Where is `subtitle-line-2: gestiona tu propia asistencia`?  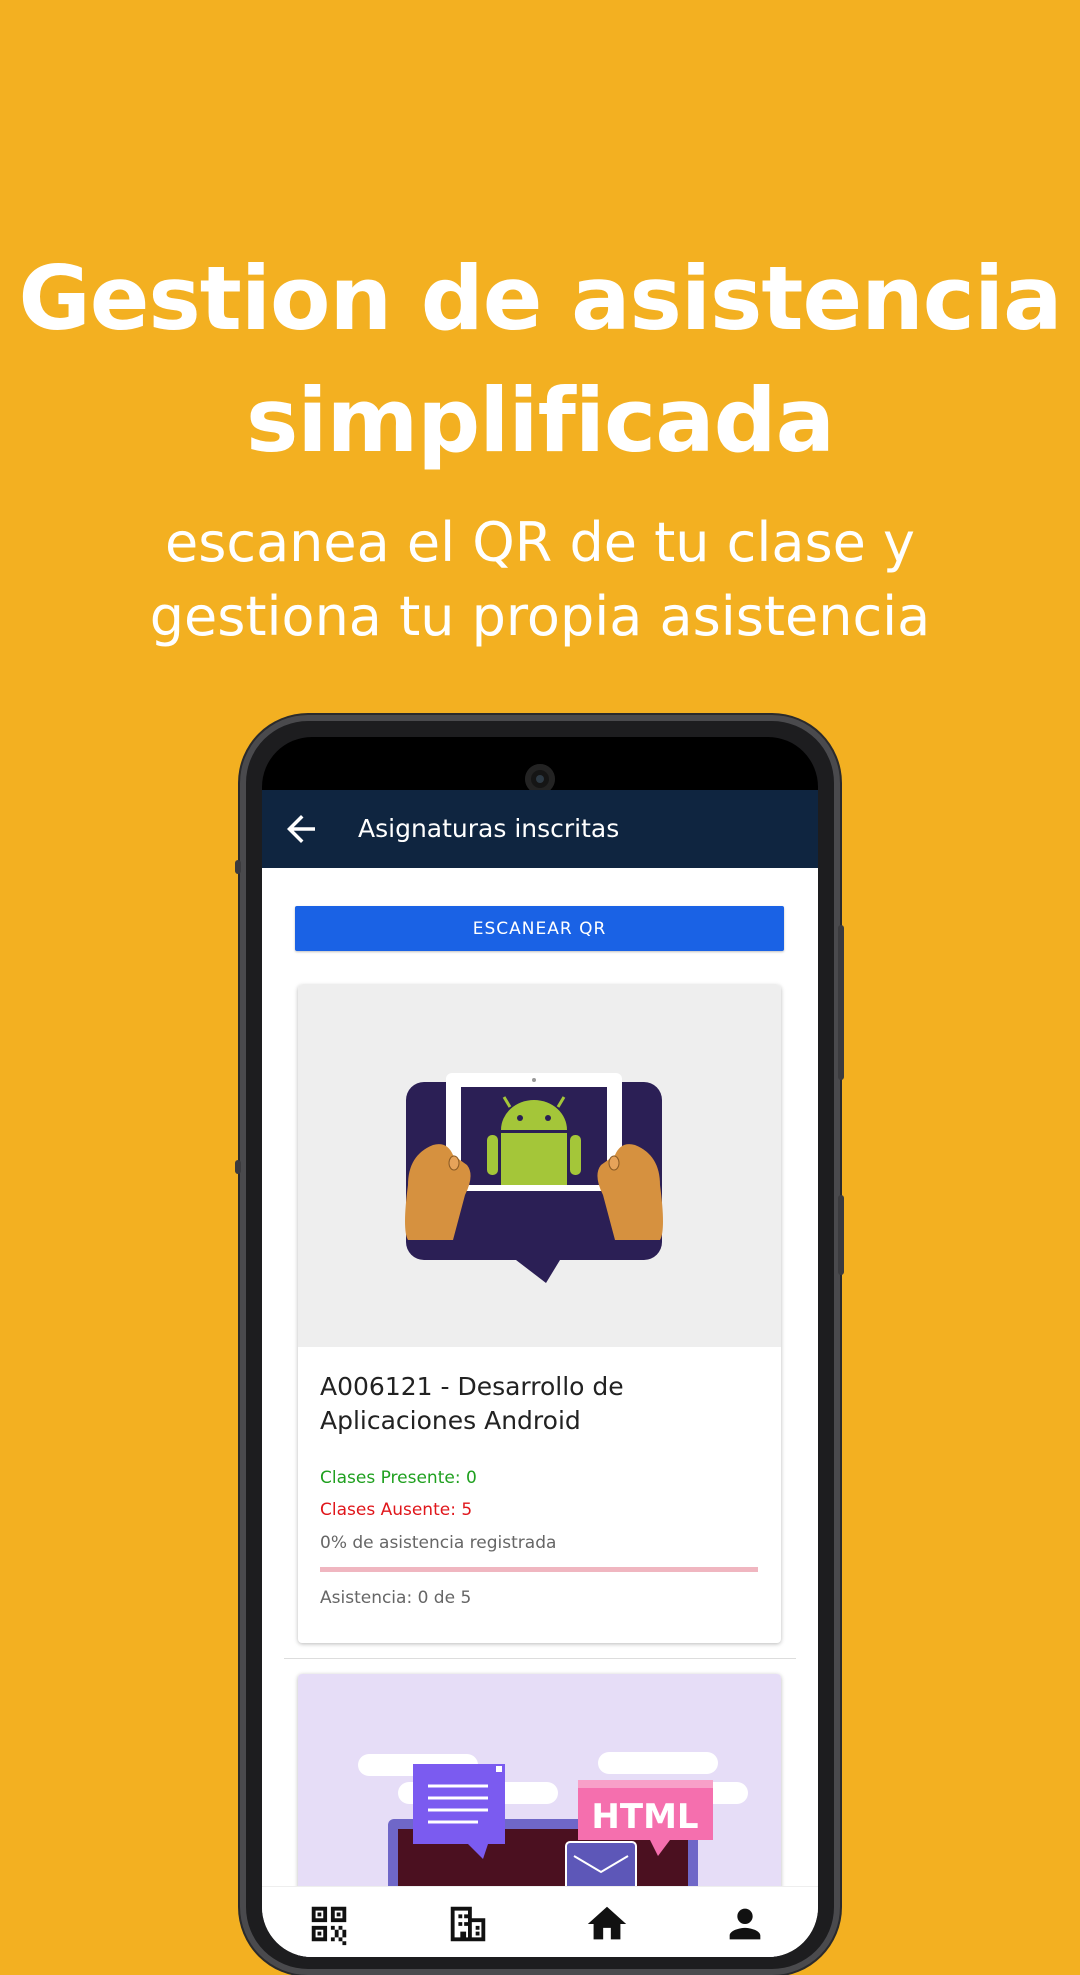 subtitle-line-2: gestiona tu propia asistencia is located at coordinates (540, 616).